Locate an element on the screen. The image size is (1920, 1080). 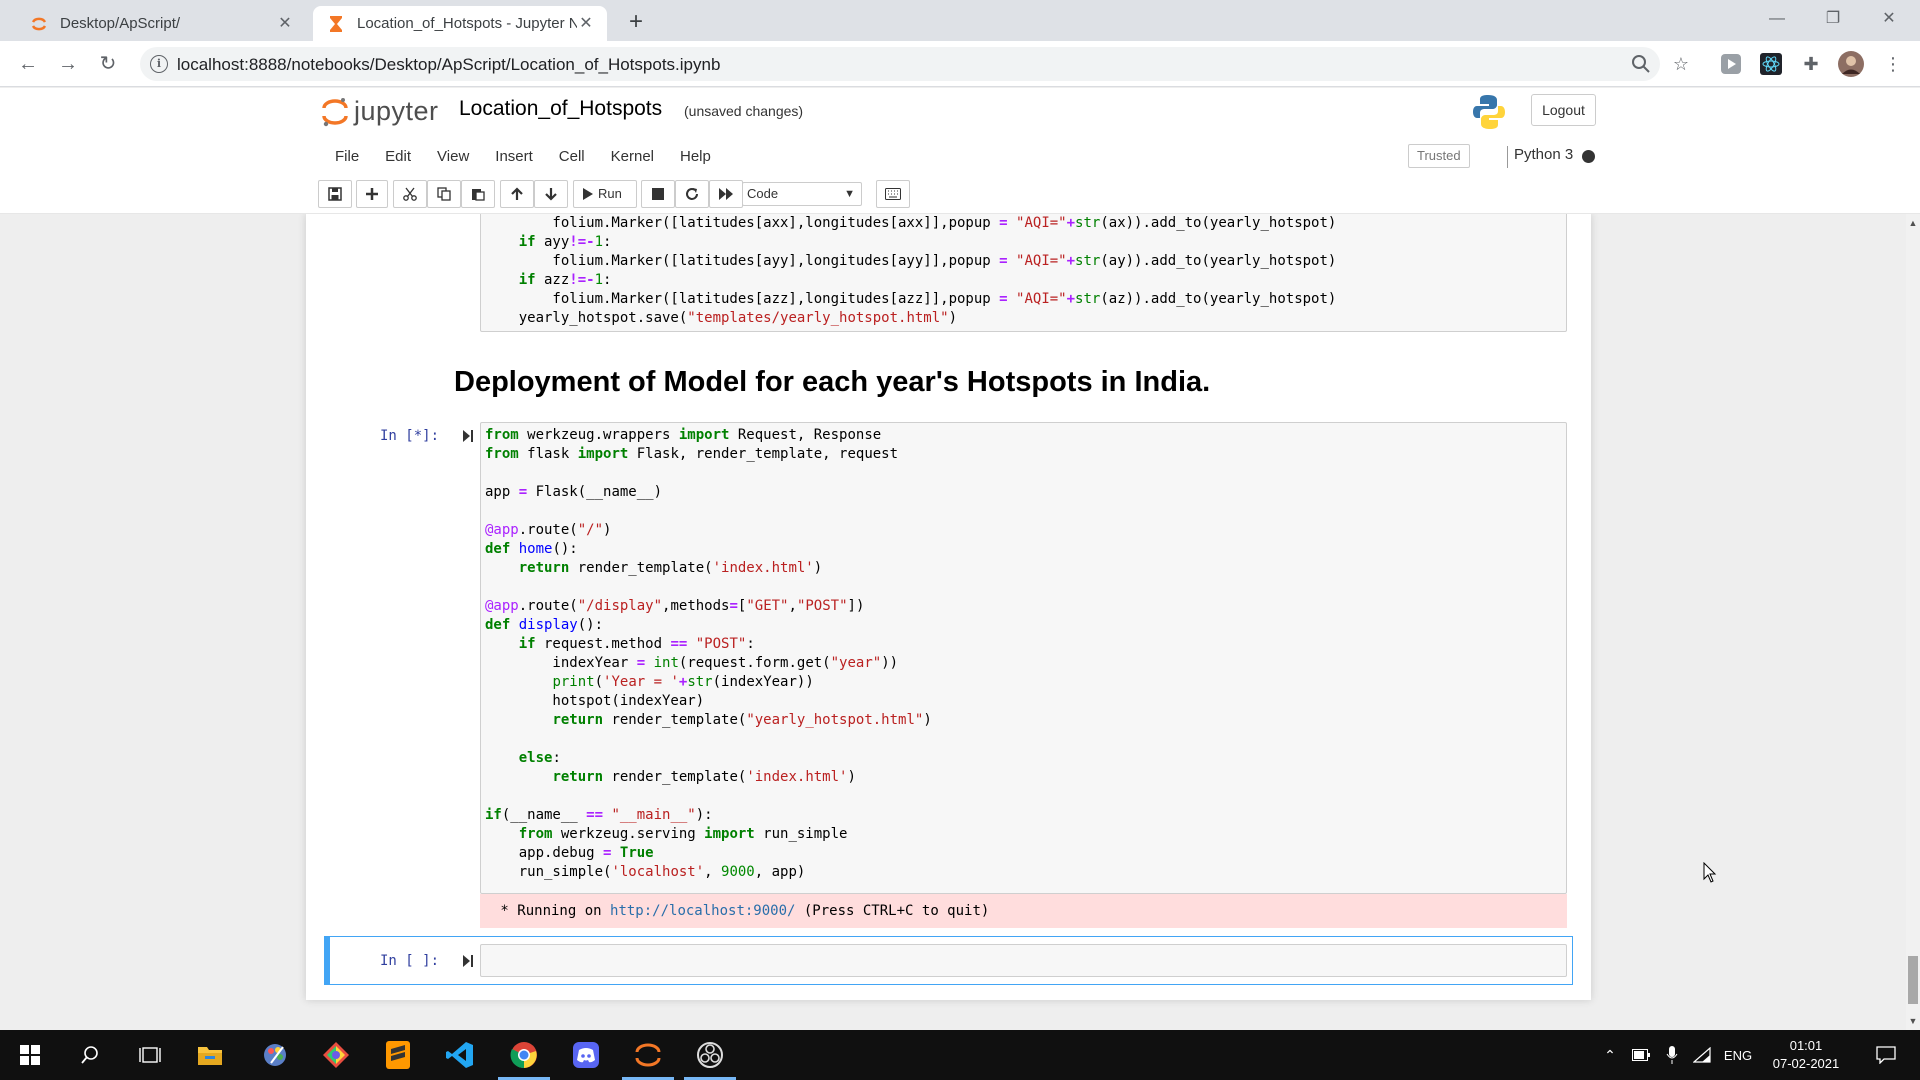
menu-insert: Insert is located at coordinates (514, 157).